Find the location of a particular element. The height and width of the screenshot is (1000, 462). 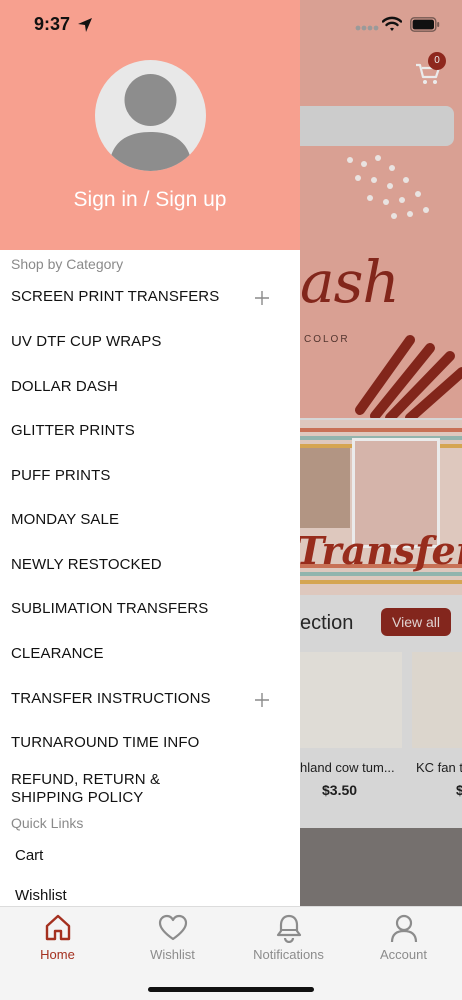

category-label: REFUND, RETURN & SHIPPING POLICY is located at coordinates (85, 789).